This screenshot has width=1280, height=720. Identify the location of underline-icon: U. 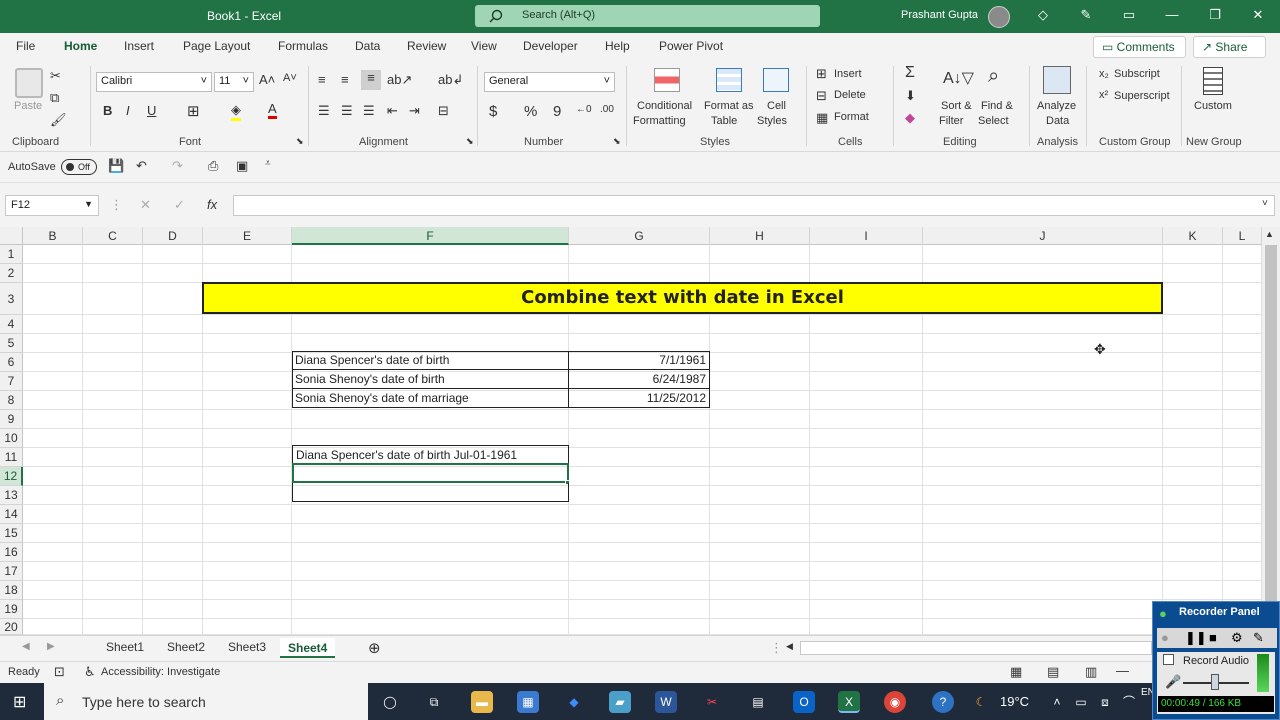
(151, 110).